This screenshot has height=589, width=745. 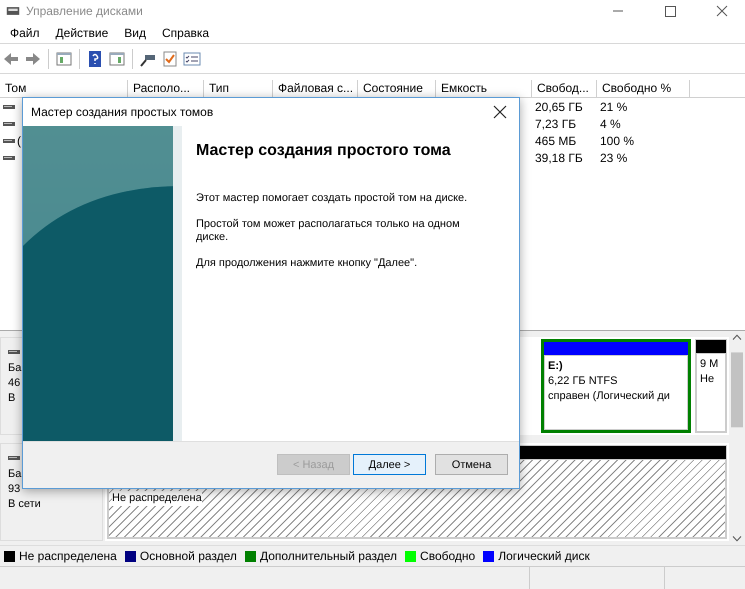 What do you see at coordinates (186, 33) in the screenshot?
I see `menu-item: Справка` at bounding box center [186, 33].